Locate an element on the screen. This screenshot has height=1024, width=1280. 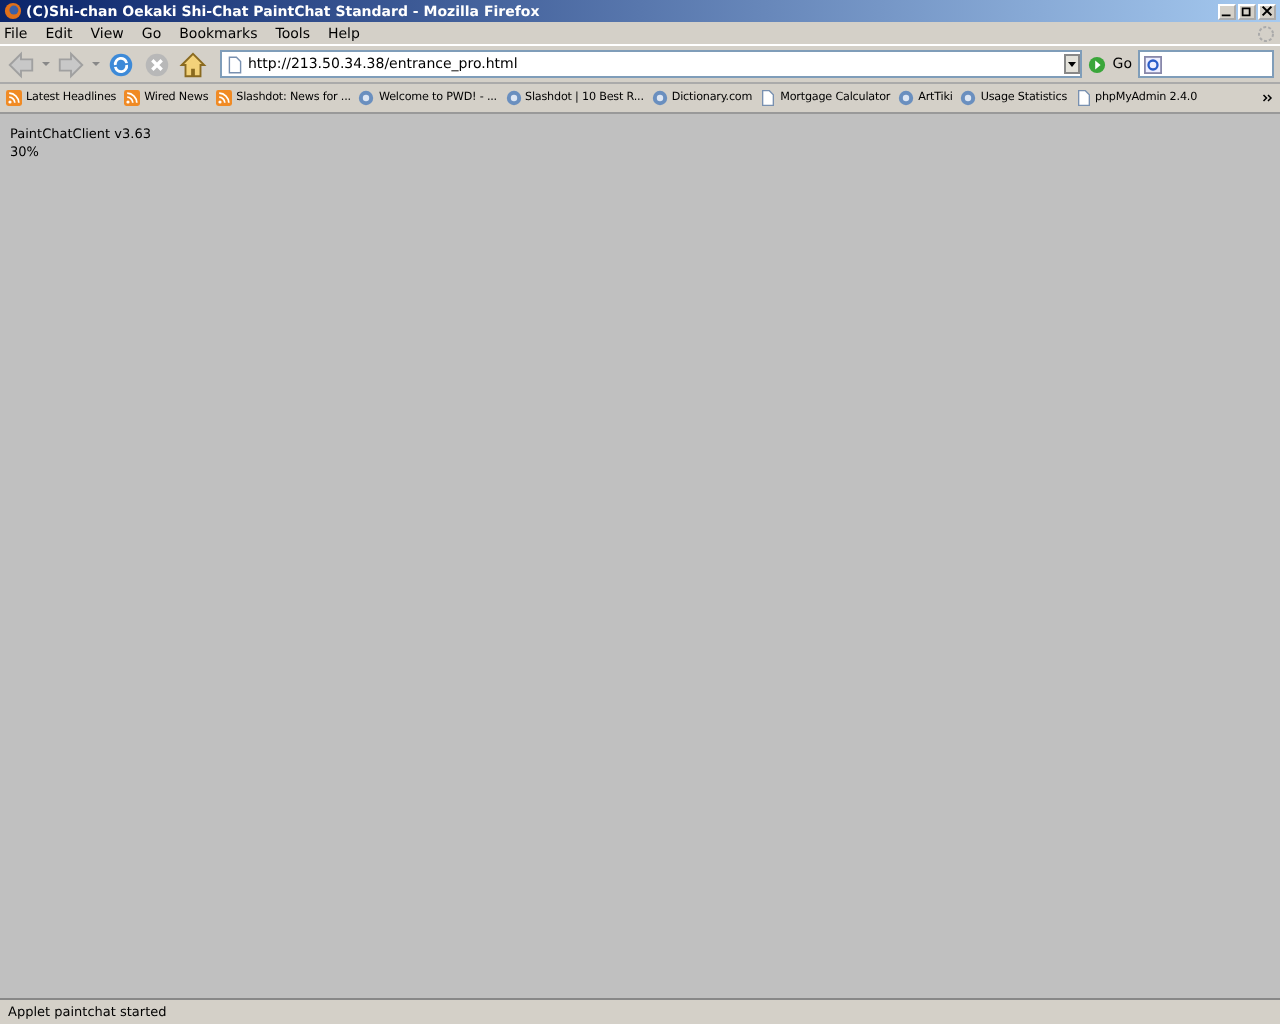
close-button is located at coordinates (1267, 11).